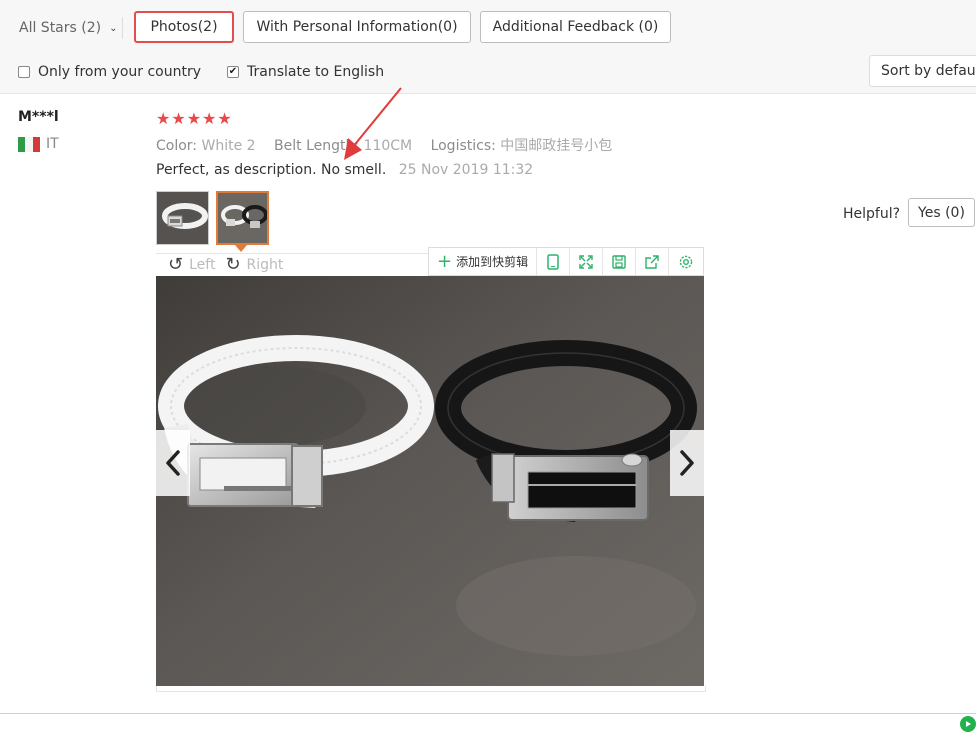  I want to click on tab-photos: Photos(2), so click(184, 27).